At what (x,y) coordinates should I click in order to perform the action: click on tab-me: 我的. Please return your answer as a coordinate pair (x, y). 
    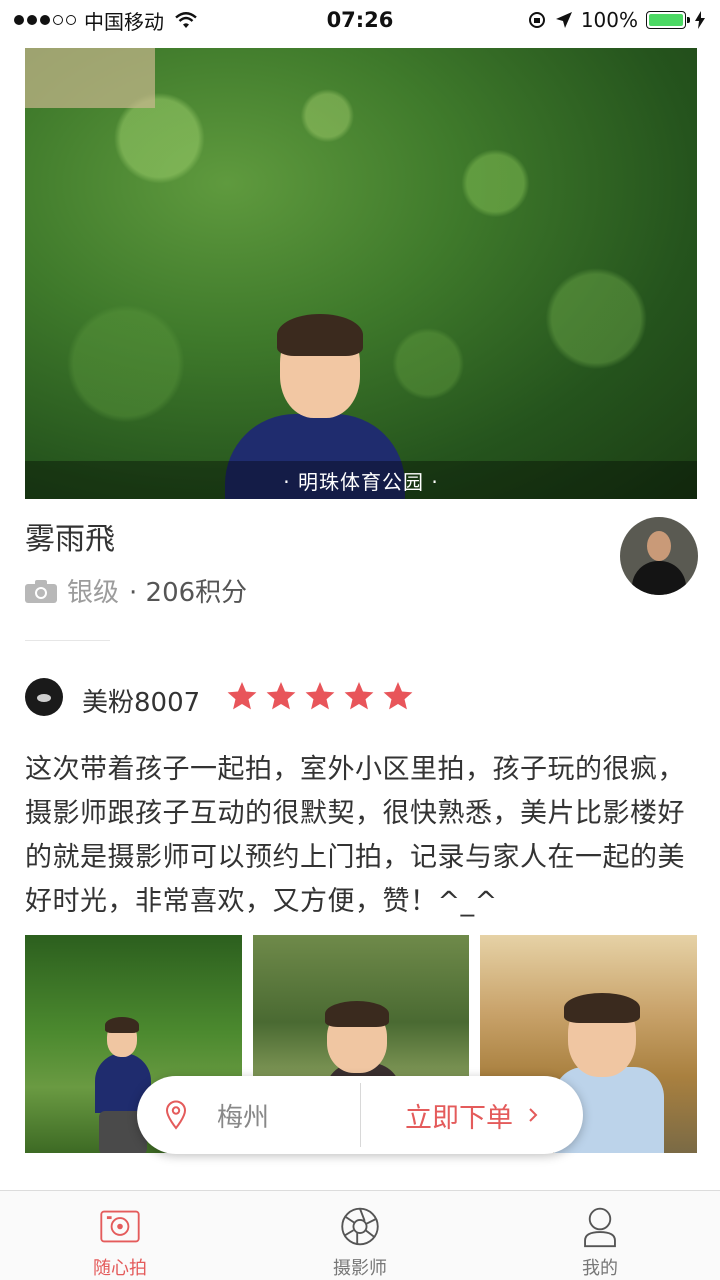
    Looking at the image, I should click on (600, 1235).